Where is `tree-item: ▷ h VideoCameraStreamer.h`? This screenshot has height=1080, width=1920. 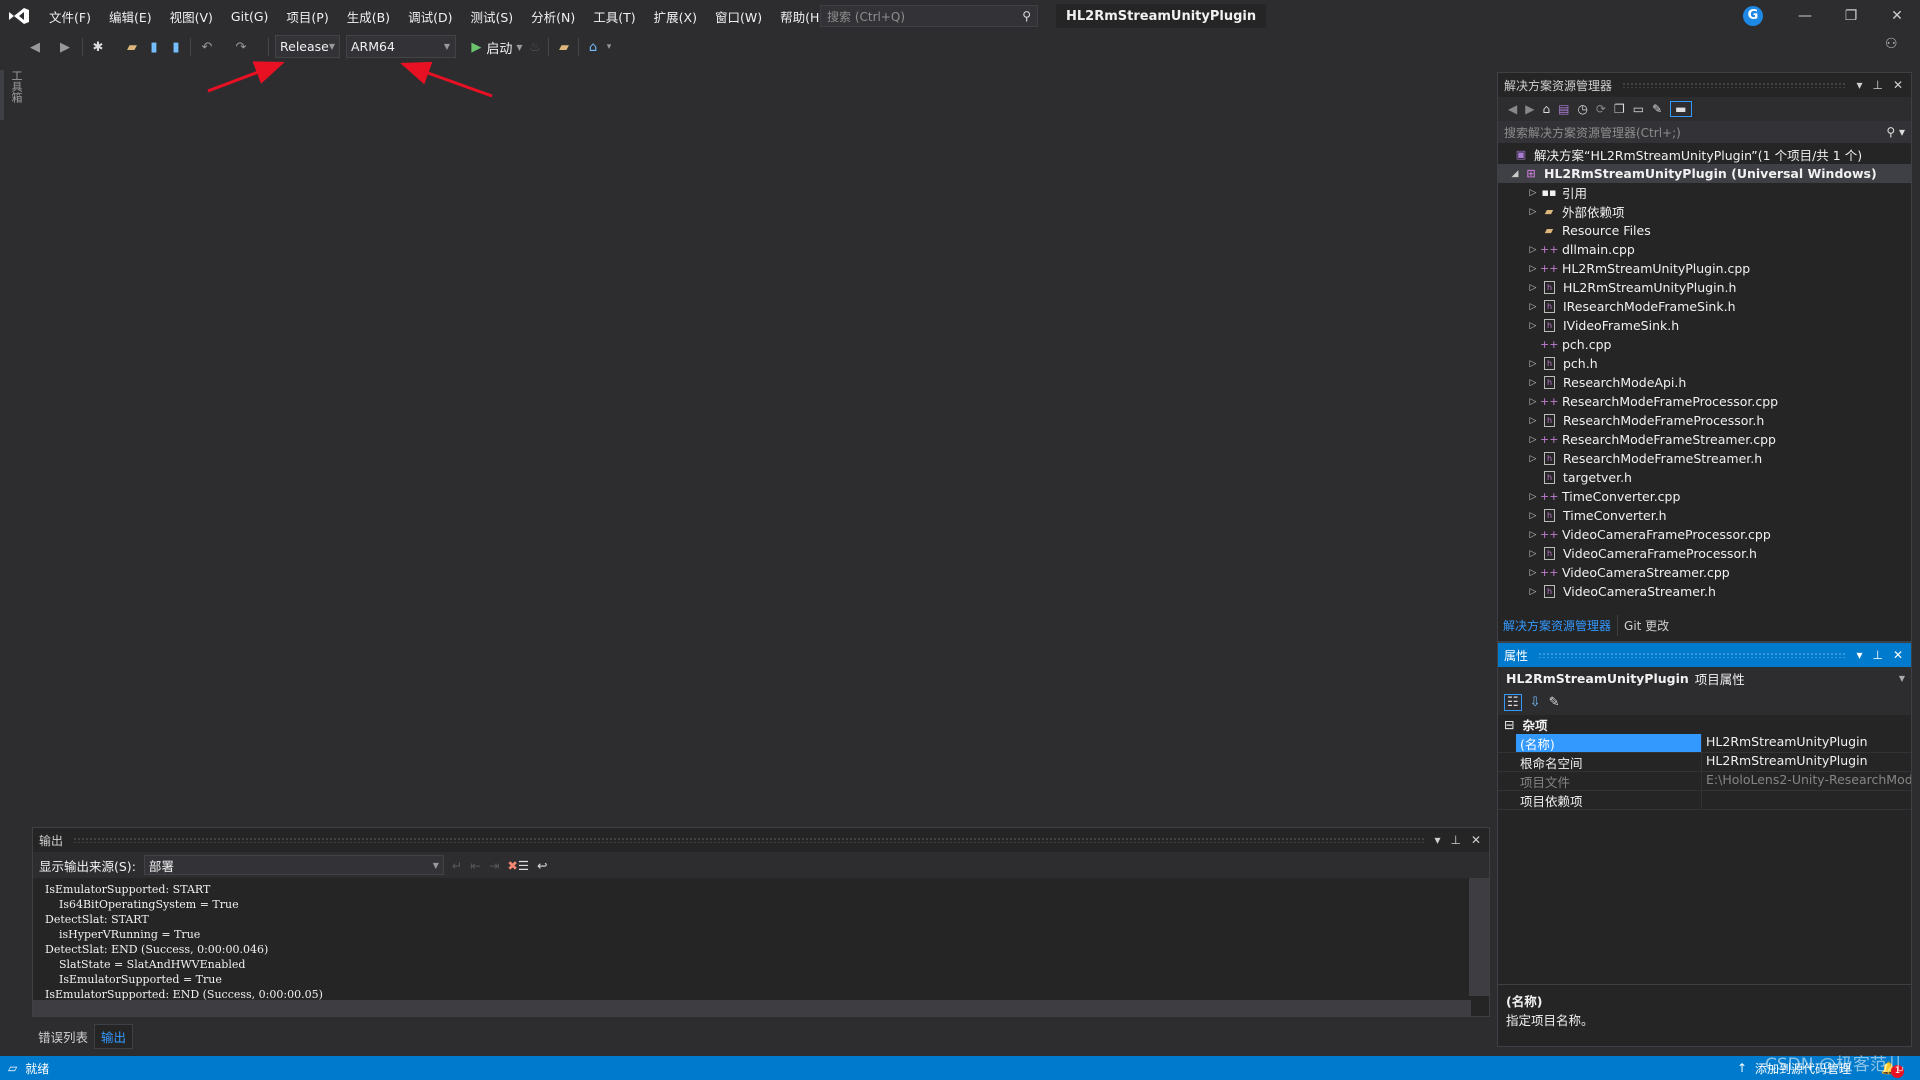 tree-item: ▷ h VideoCameraStreamer.h is located at coordinates (1704, 591).